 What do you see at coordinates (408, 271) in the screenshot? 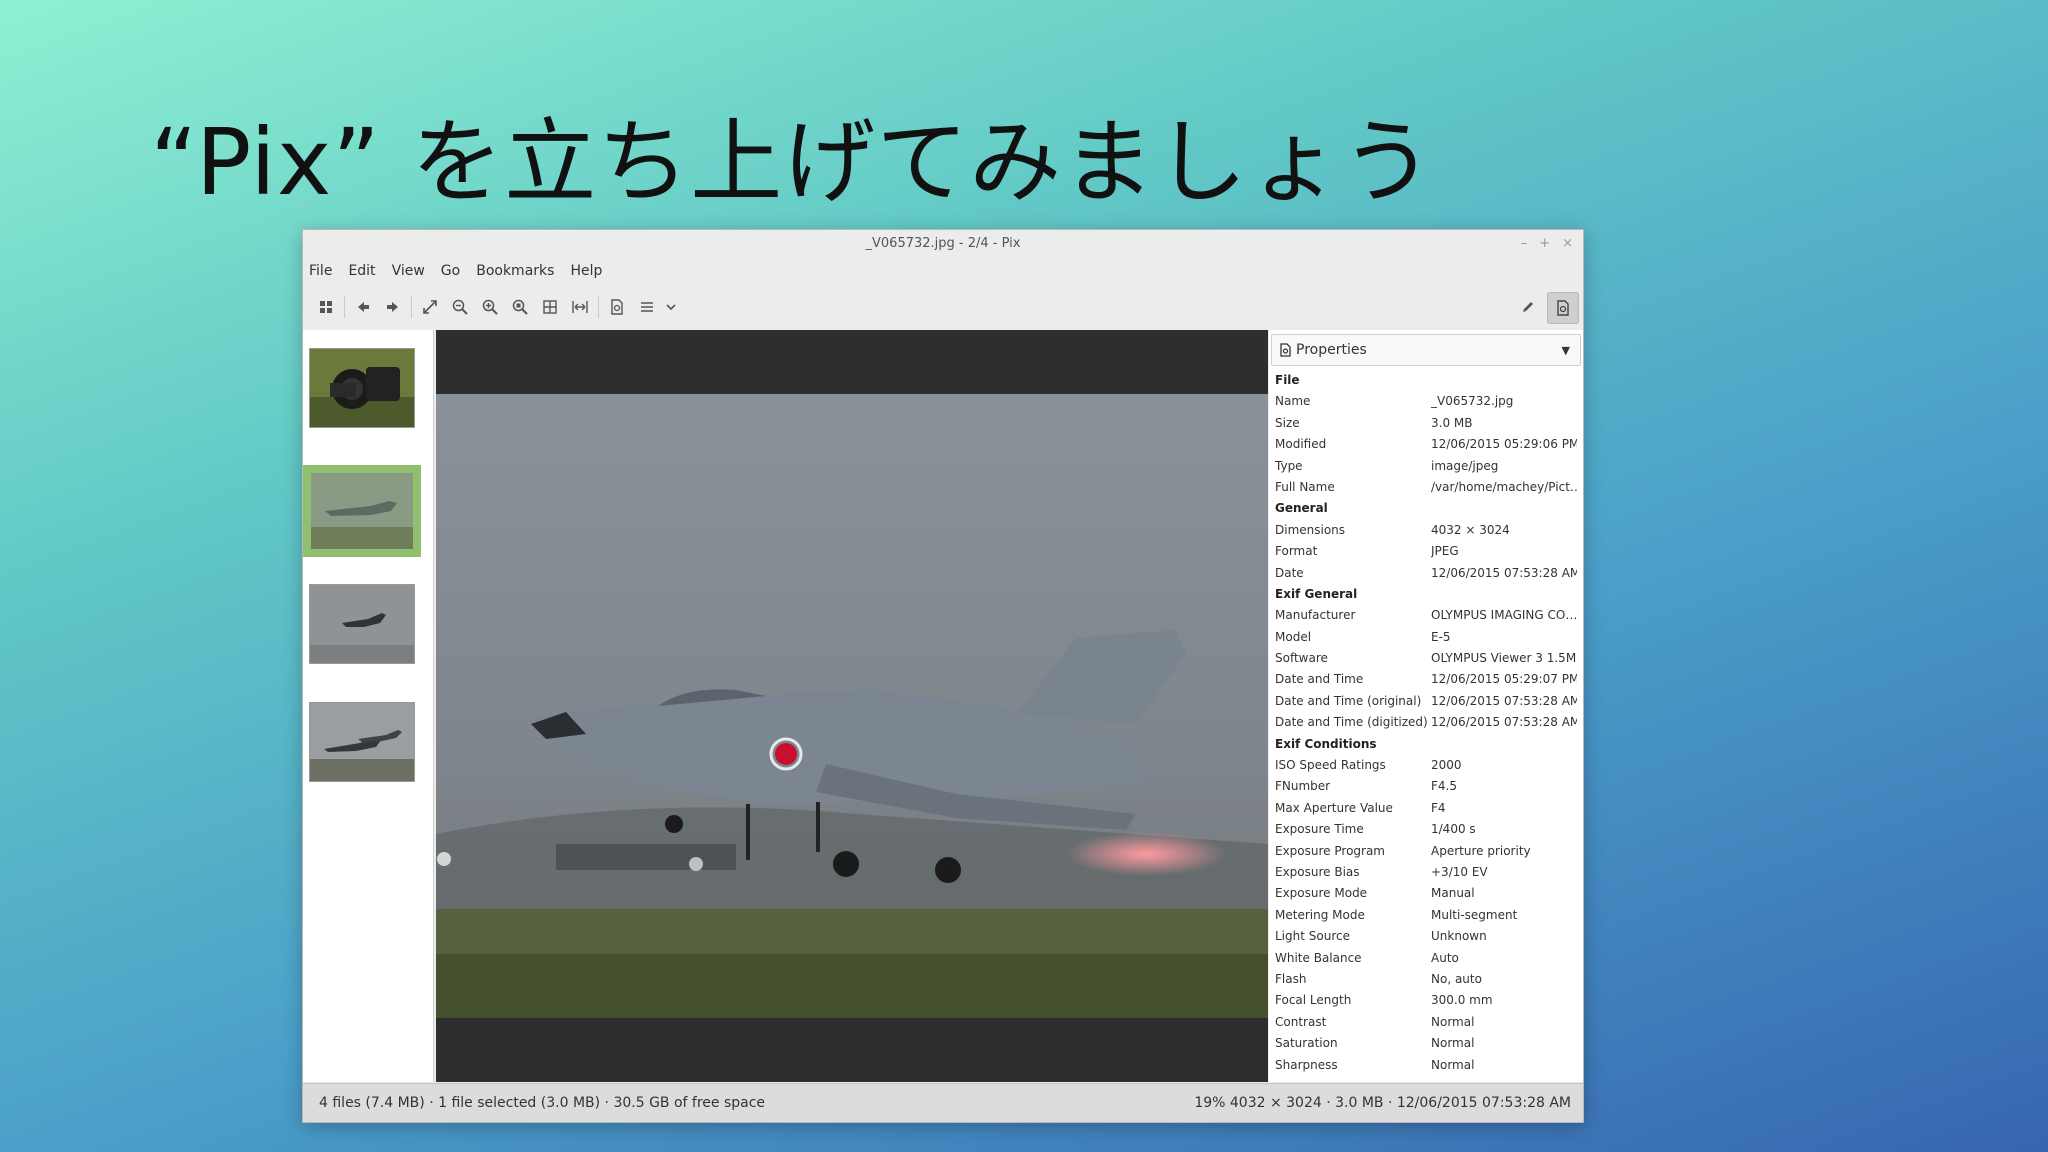
I see `menu-view: View` at bounding box center [408, 271].